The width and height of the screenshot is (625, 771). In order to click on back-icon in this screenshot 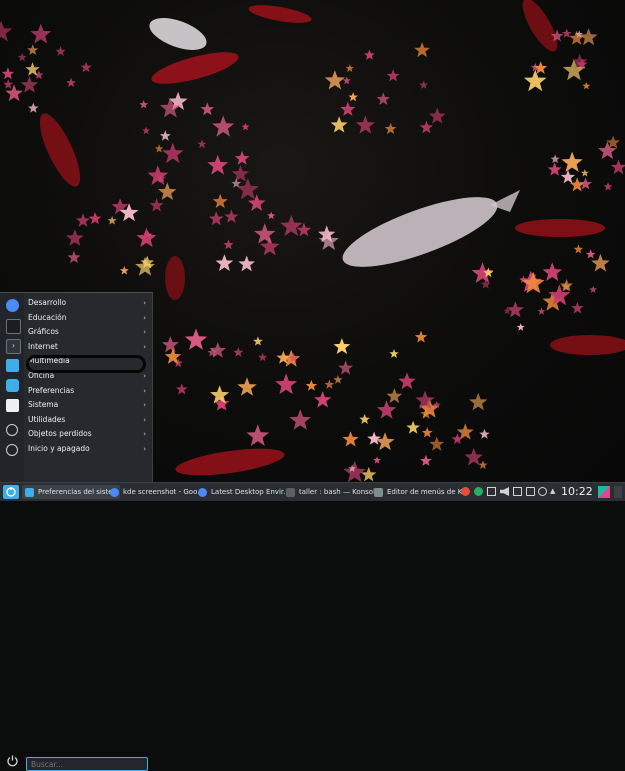, I will do `click(12, 430)`.